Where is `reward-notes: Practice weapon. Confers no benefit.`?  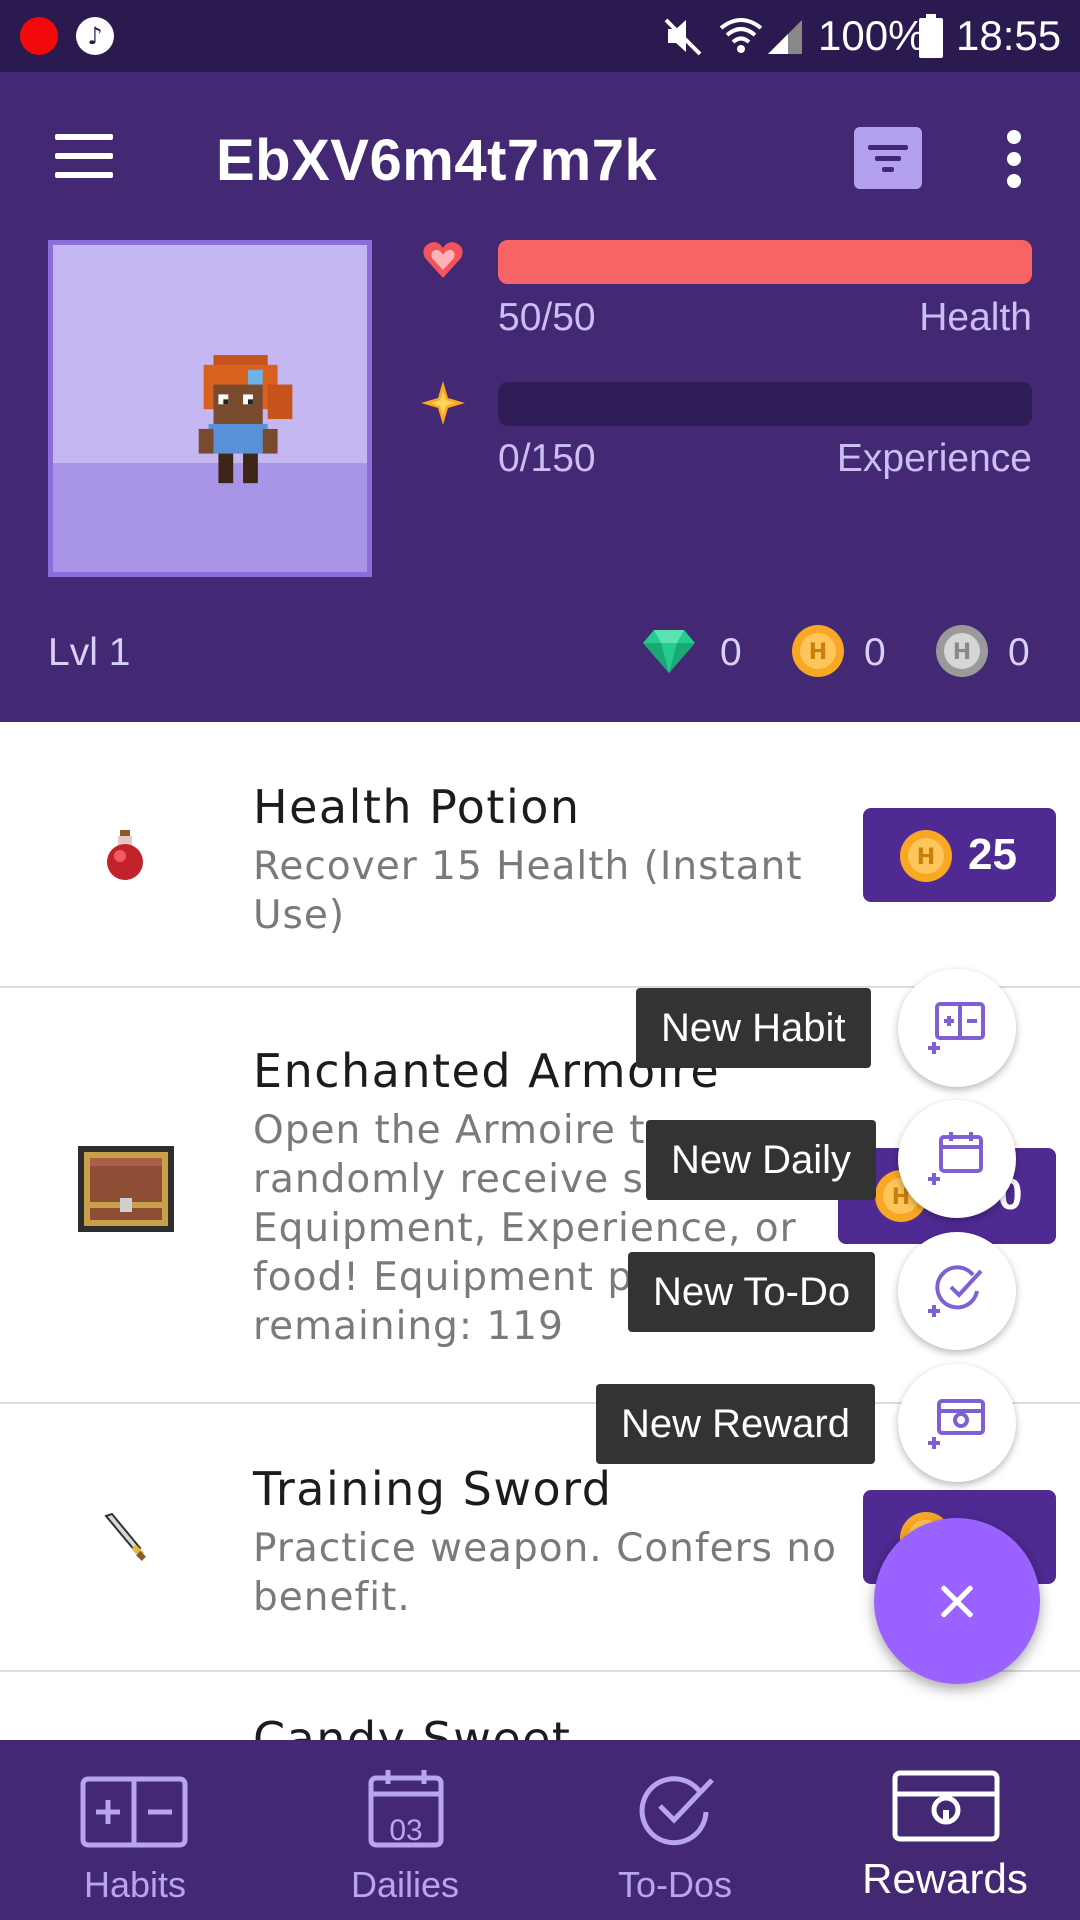
reward-notes: Practice weapon. Confers no benefit. is located at coordinates (545, 1573).